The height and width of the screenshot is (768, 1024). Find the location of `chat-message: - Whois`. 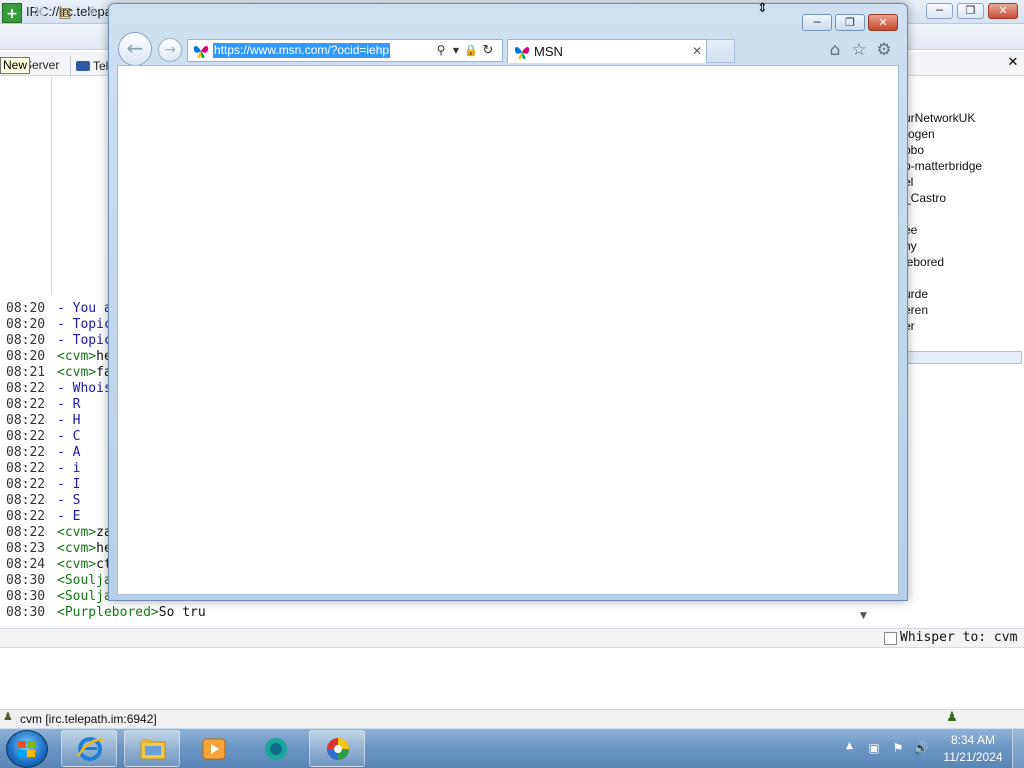

chat-message: - Whois is located at coordinates (84, 389).